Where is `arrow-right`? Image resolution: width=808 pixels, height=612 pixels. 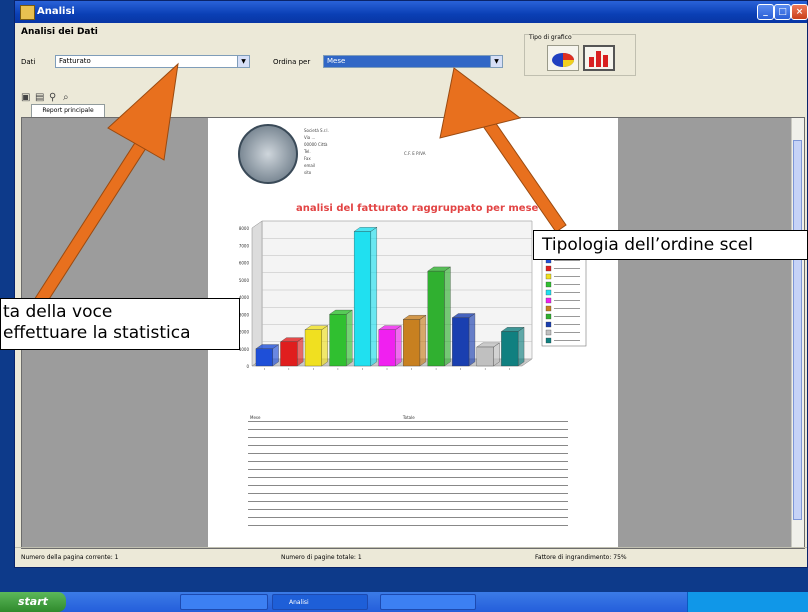
arrow-right is located at coordinates (503, 150).